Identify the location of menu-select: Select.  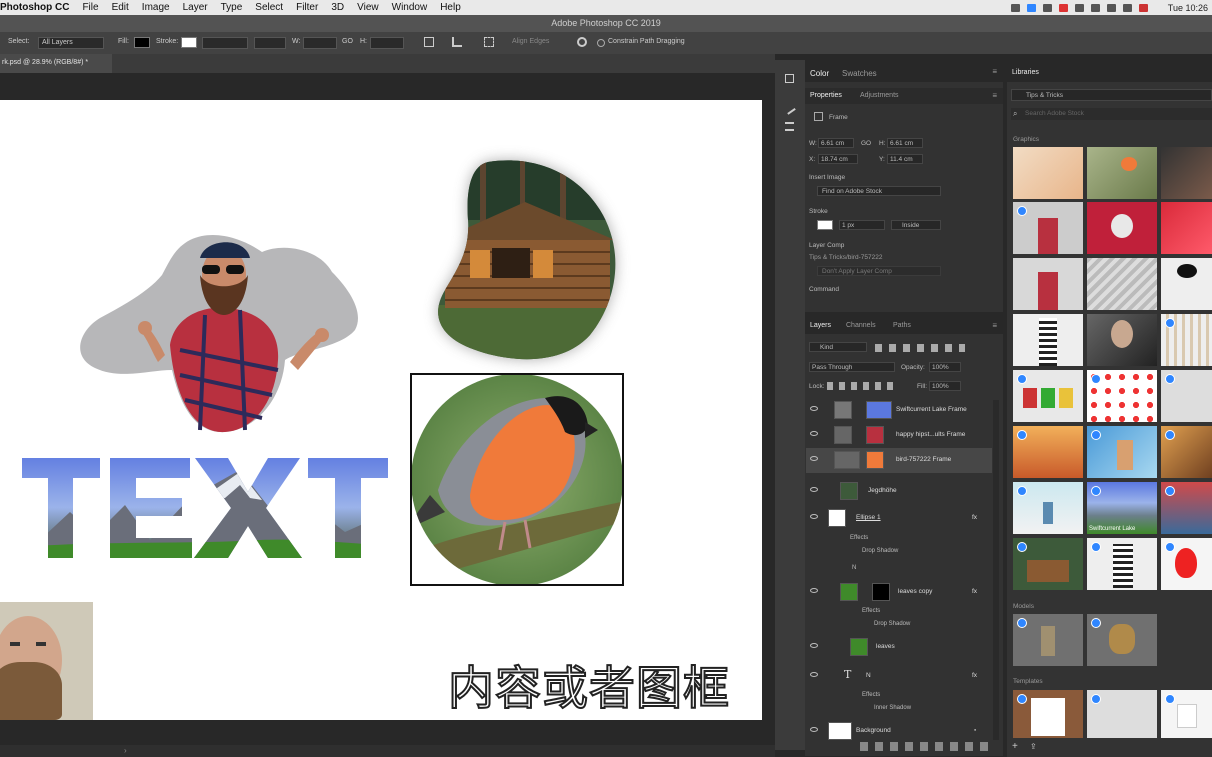
(269, 7).